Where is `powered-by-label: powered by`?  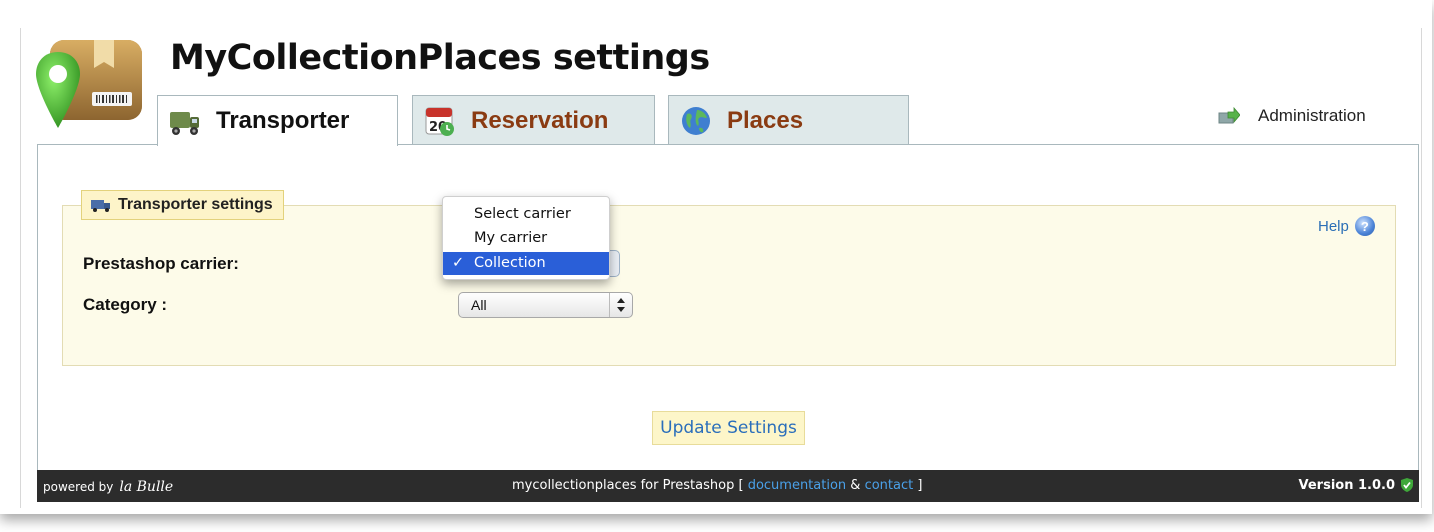
powered-by-label: powered by is located at coordinates (78, 487).